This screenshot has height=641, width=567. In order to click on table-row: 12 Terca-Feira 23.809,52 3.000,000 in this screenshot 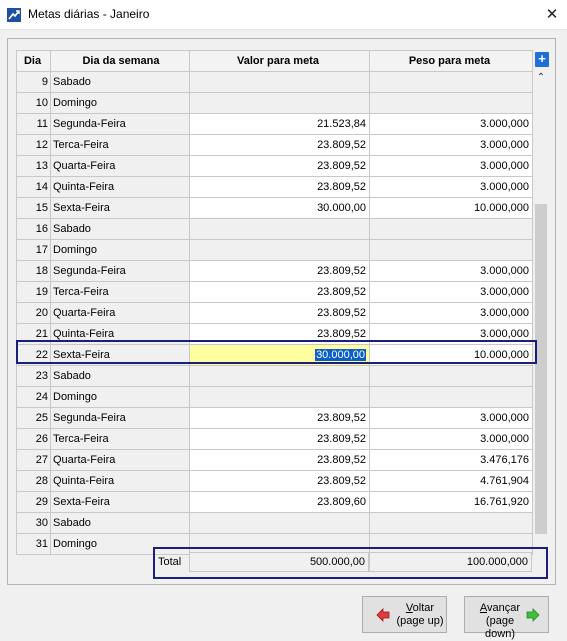, I will do `click(274, 145)`.